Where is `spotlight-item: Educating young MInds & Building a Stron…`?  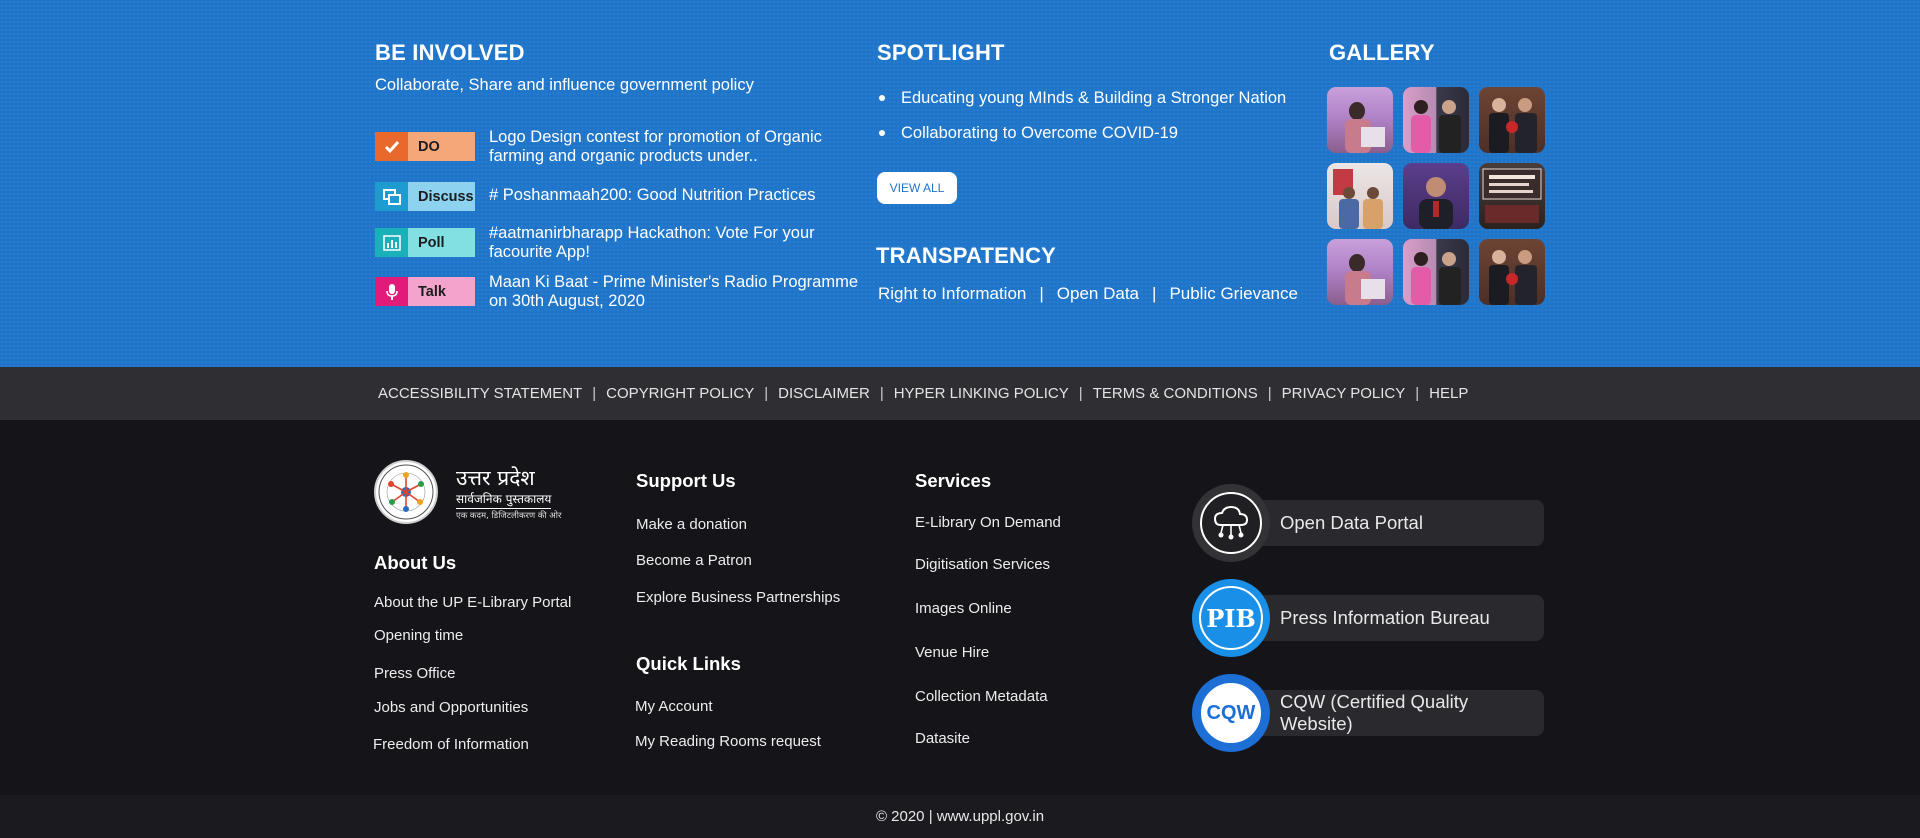
spotlight-item: Educating young MInds & Building a Stron… is located at coordinates (1081, 103).